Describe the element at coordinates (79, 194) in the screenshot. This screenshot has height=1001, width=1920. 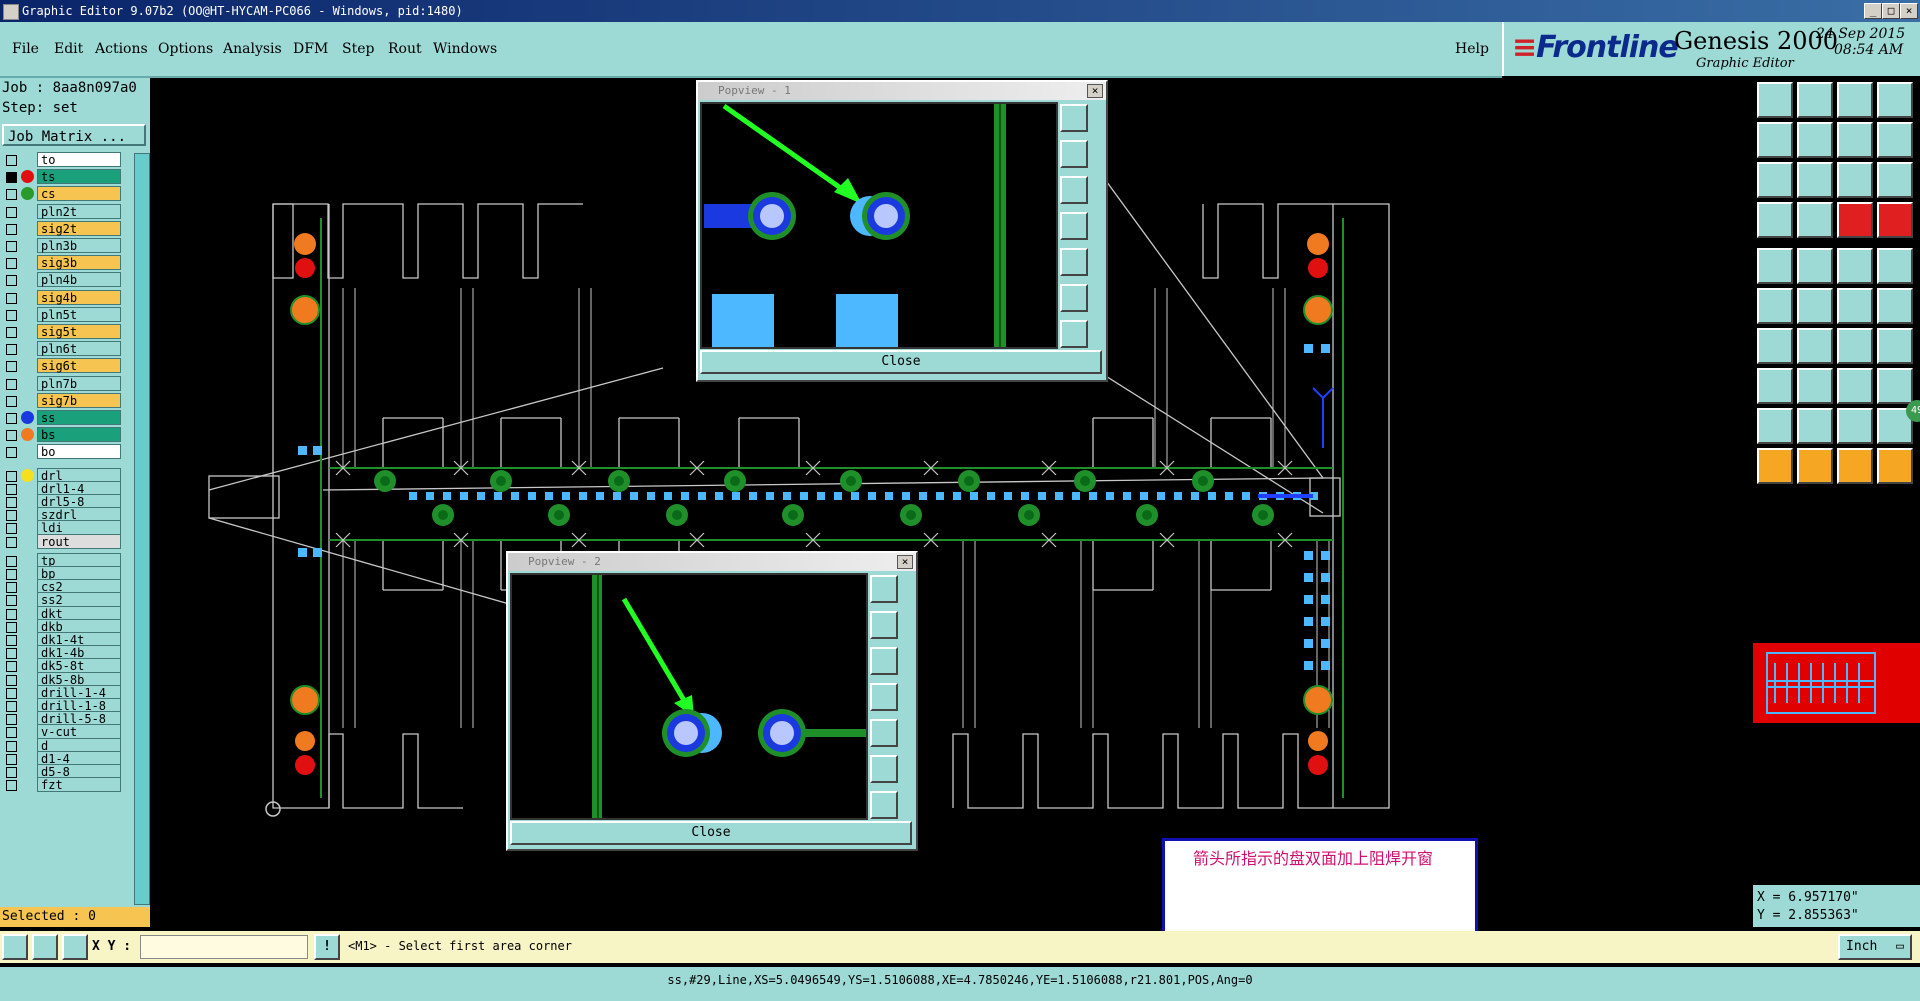
I see `layer-name: cs` at that location.